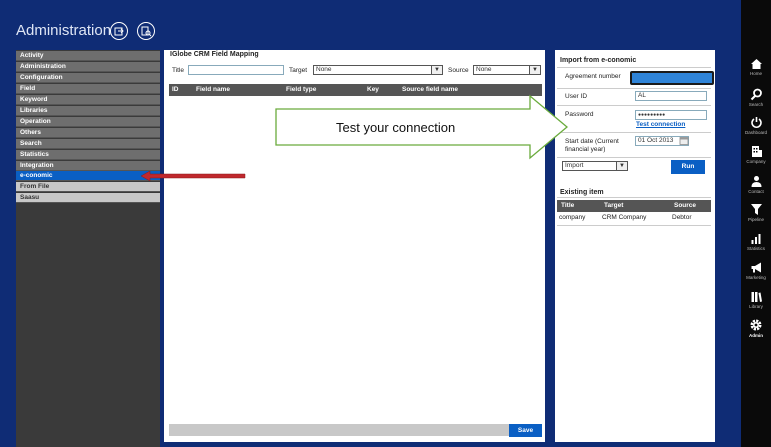  Describe the element at coordinates (756, 64) in the screenshot. I see `home-icon` at that location.